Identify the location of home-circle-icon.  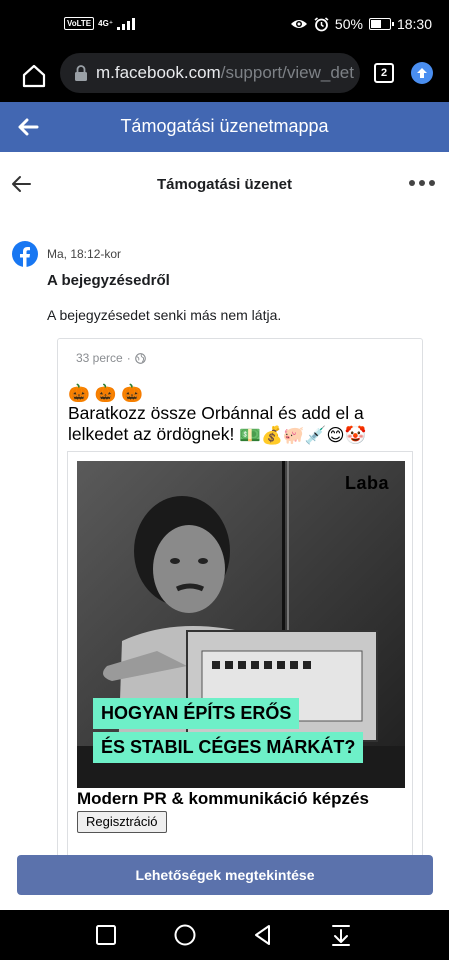
(185, 935).